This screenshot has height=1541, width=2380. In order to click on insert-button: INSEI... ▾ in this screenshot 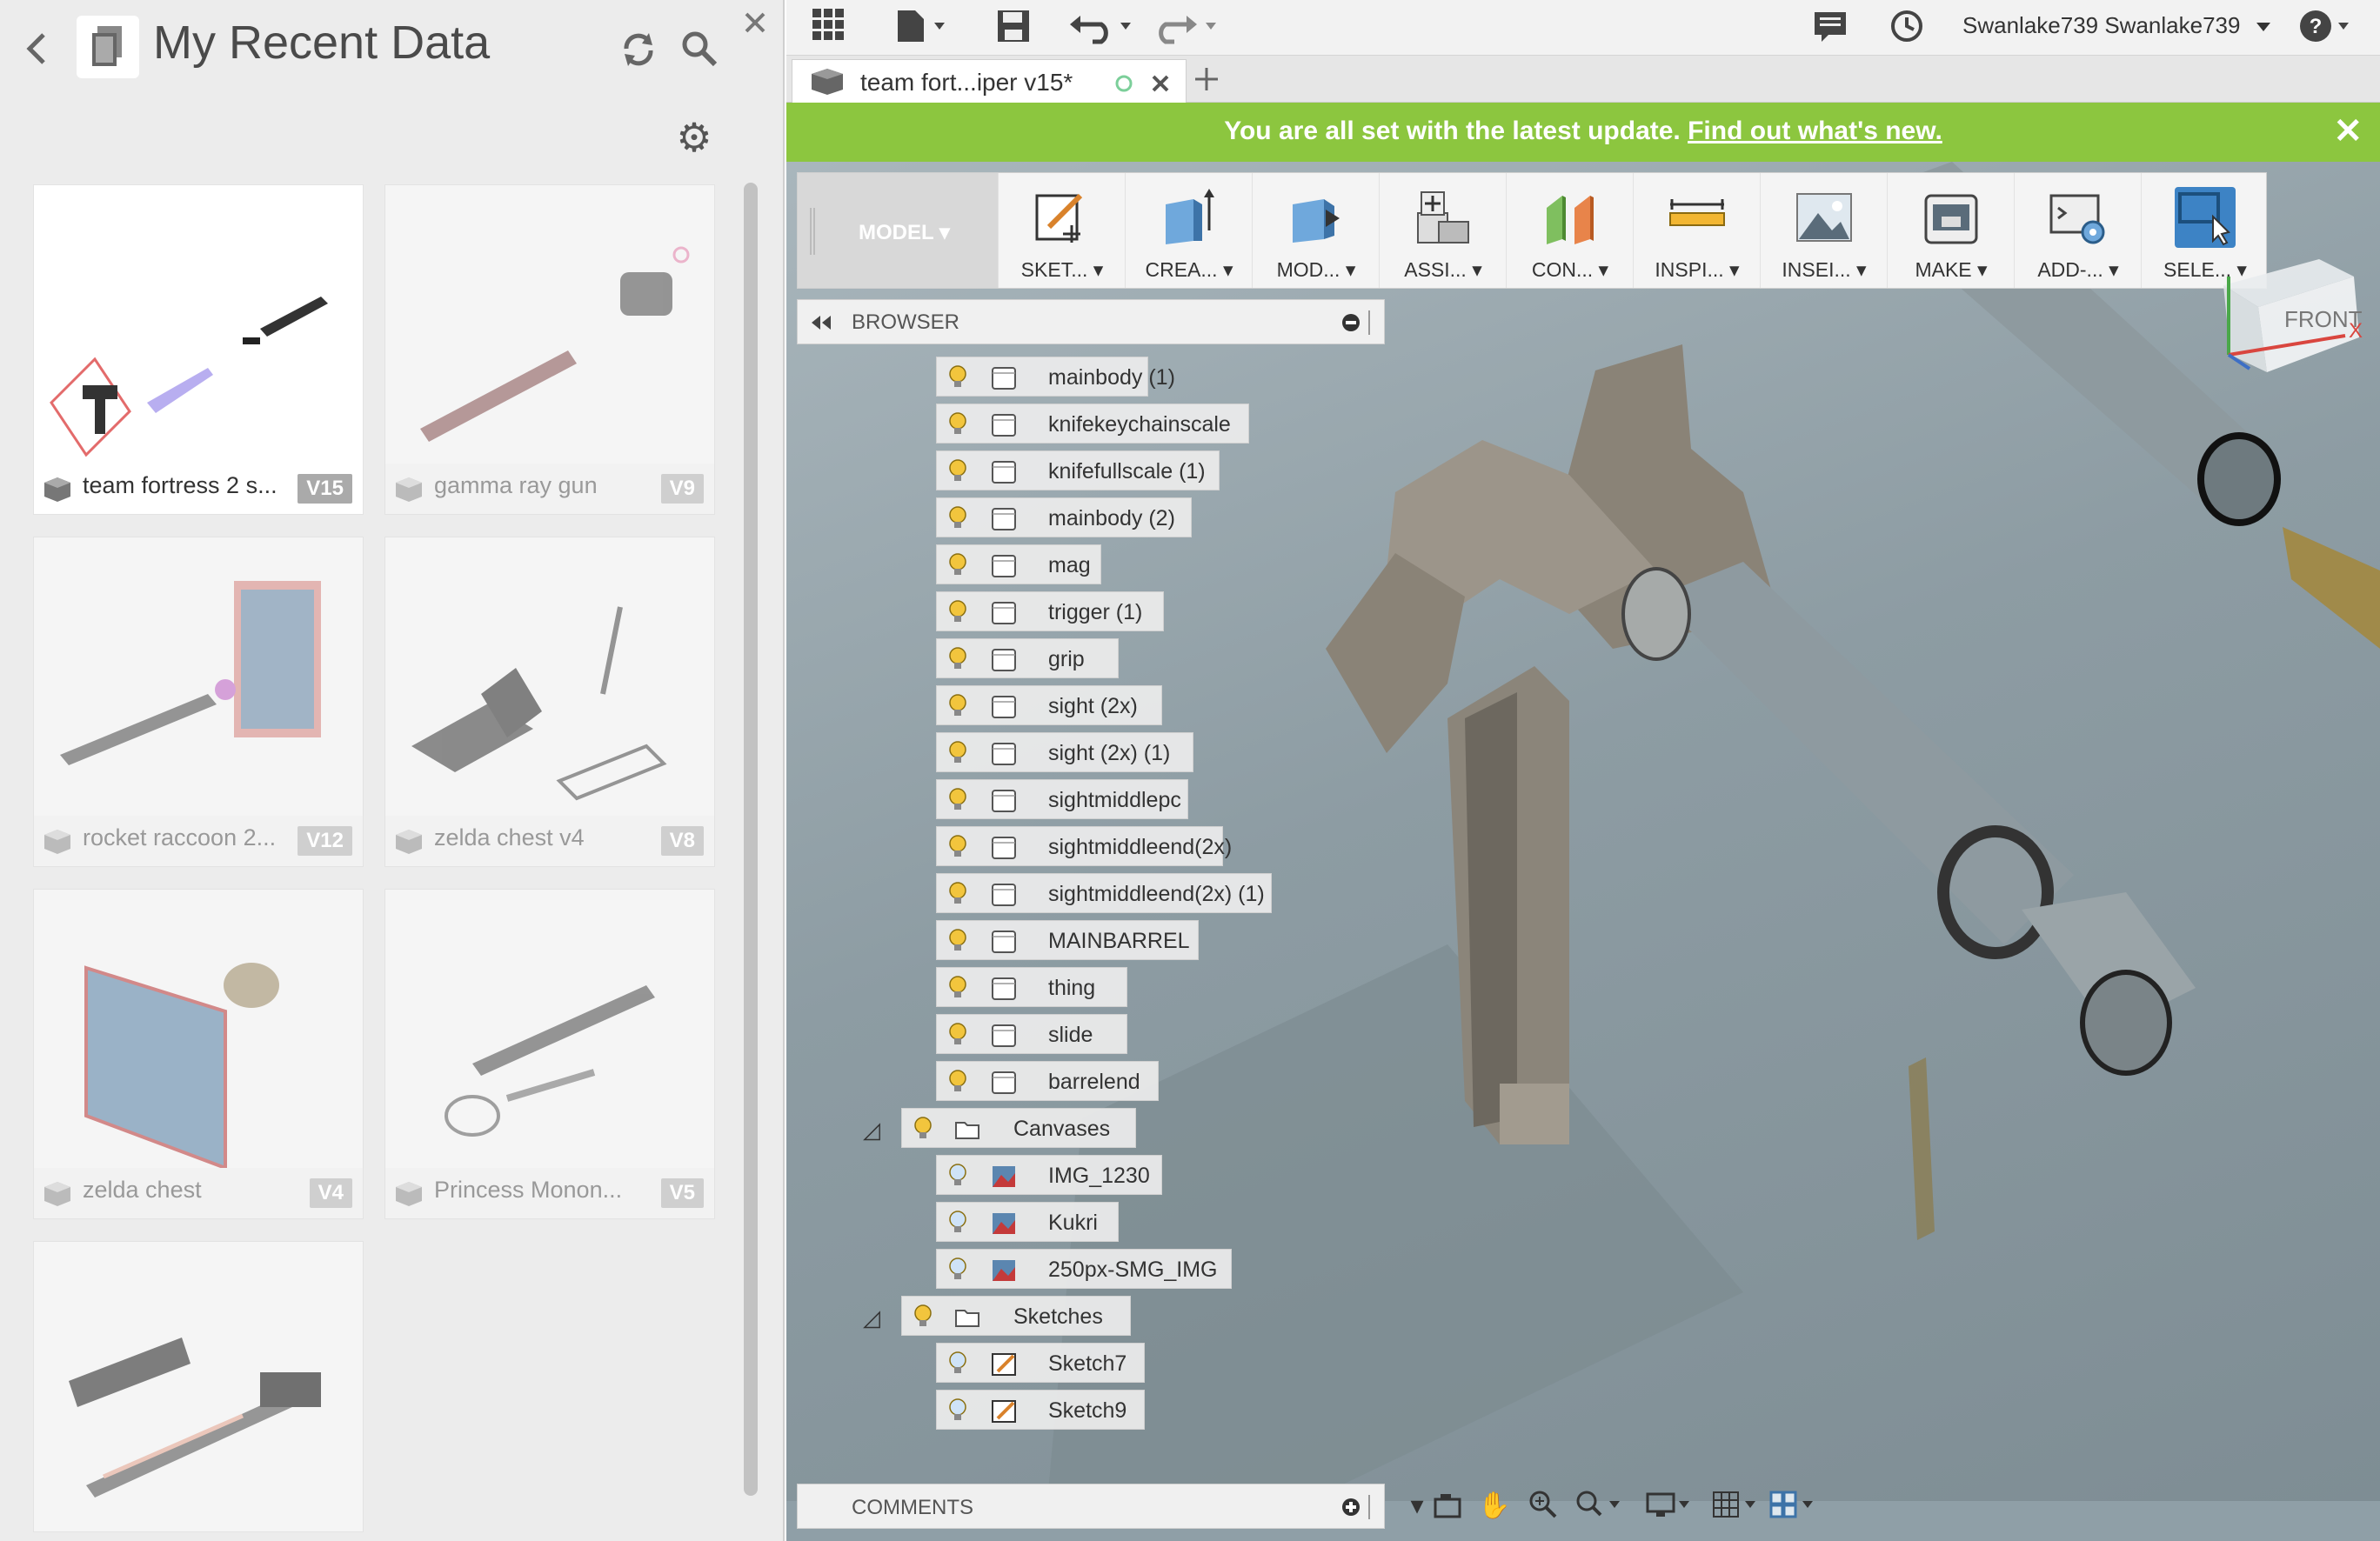, I will do `click(1823, 230)`.